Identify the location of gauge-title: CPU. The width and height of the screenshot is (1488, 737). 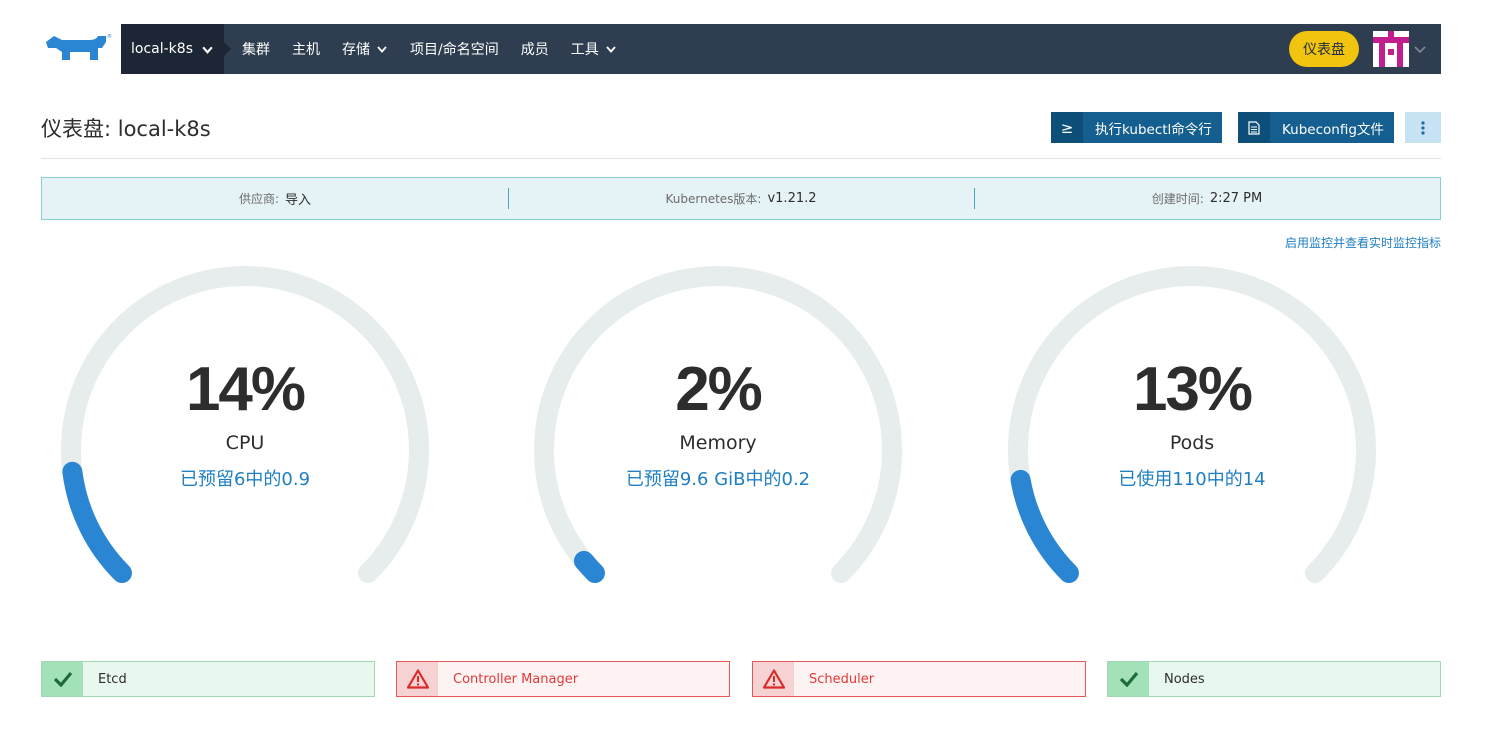
(245, 443).